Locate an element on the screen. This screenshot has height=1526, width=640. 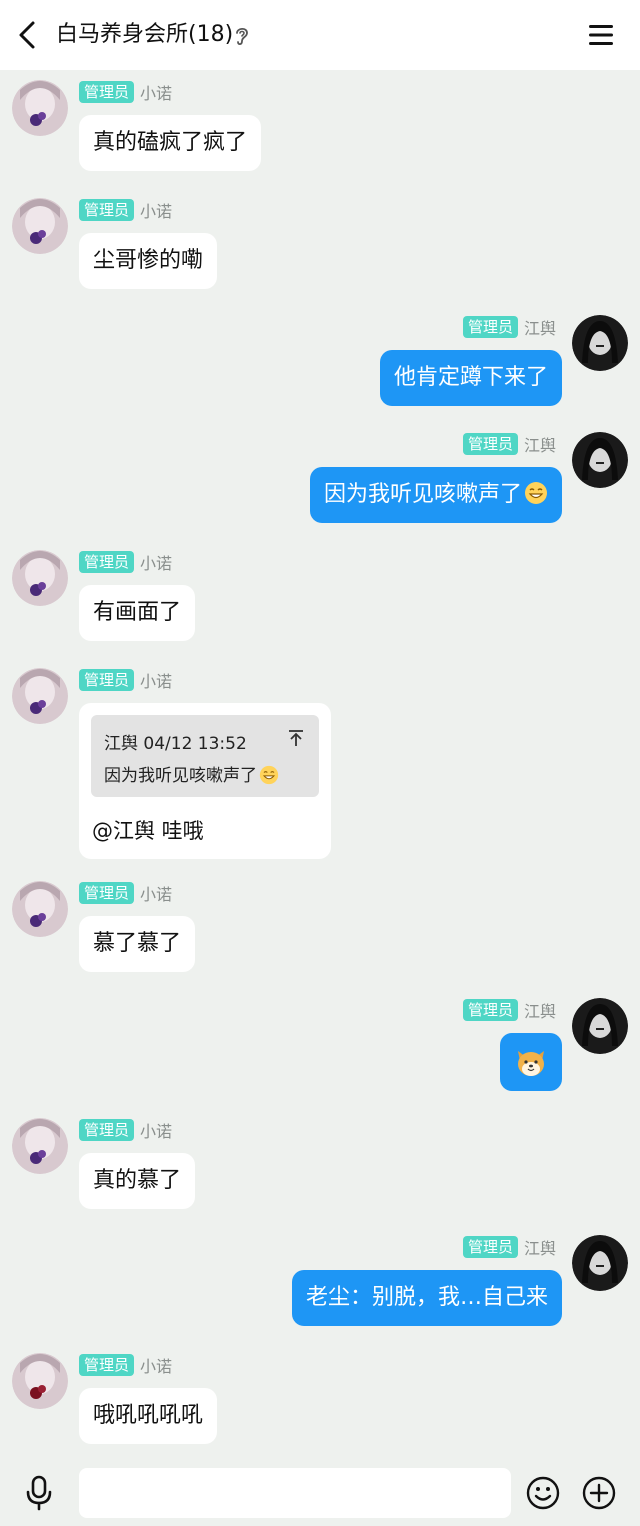
quote-header: 江舆 04/12 13:52 is located at coordinates (175, 744).